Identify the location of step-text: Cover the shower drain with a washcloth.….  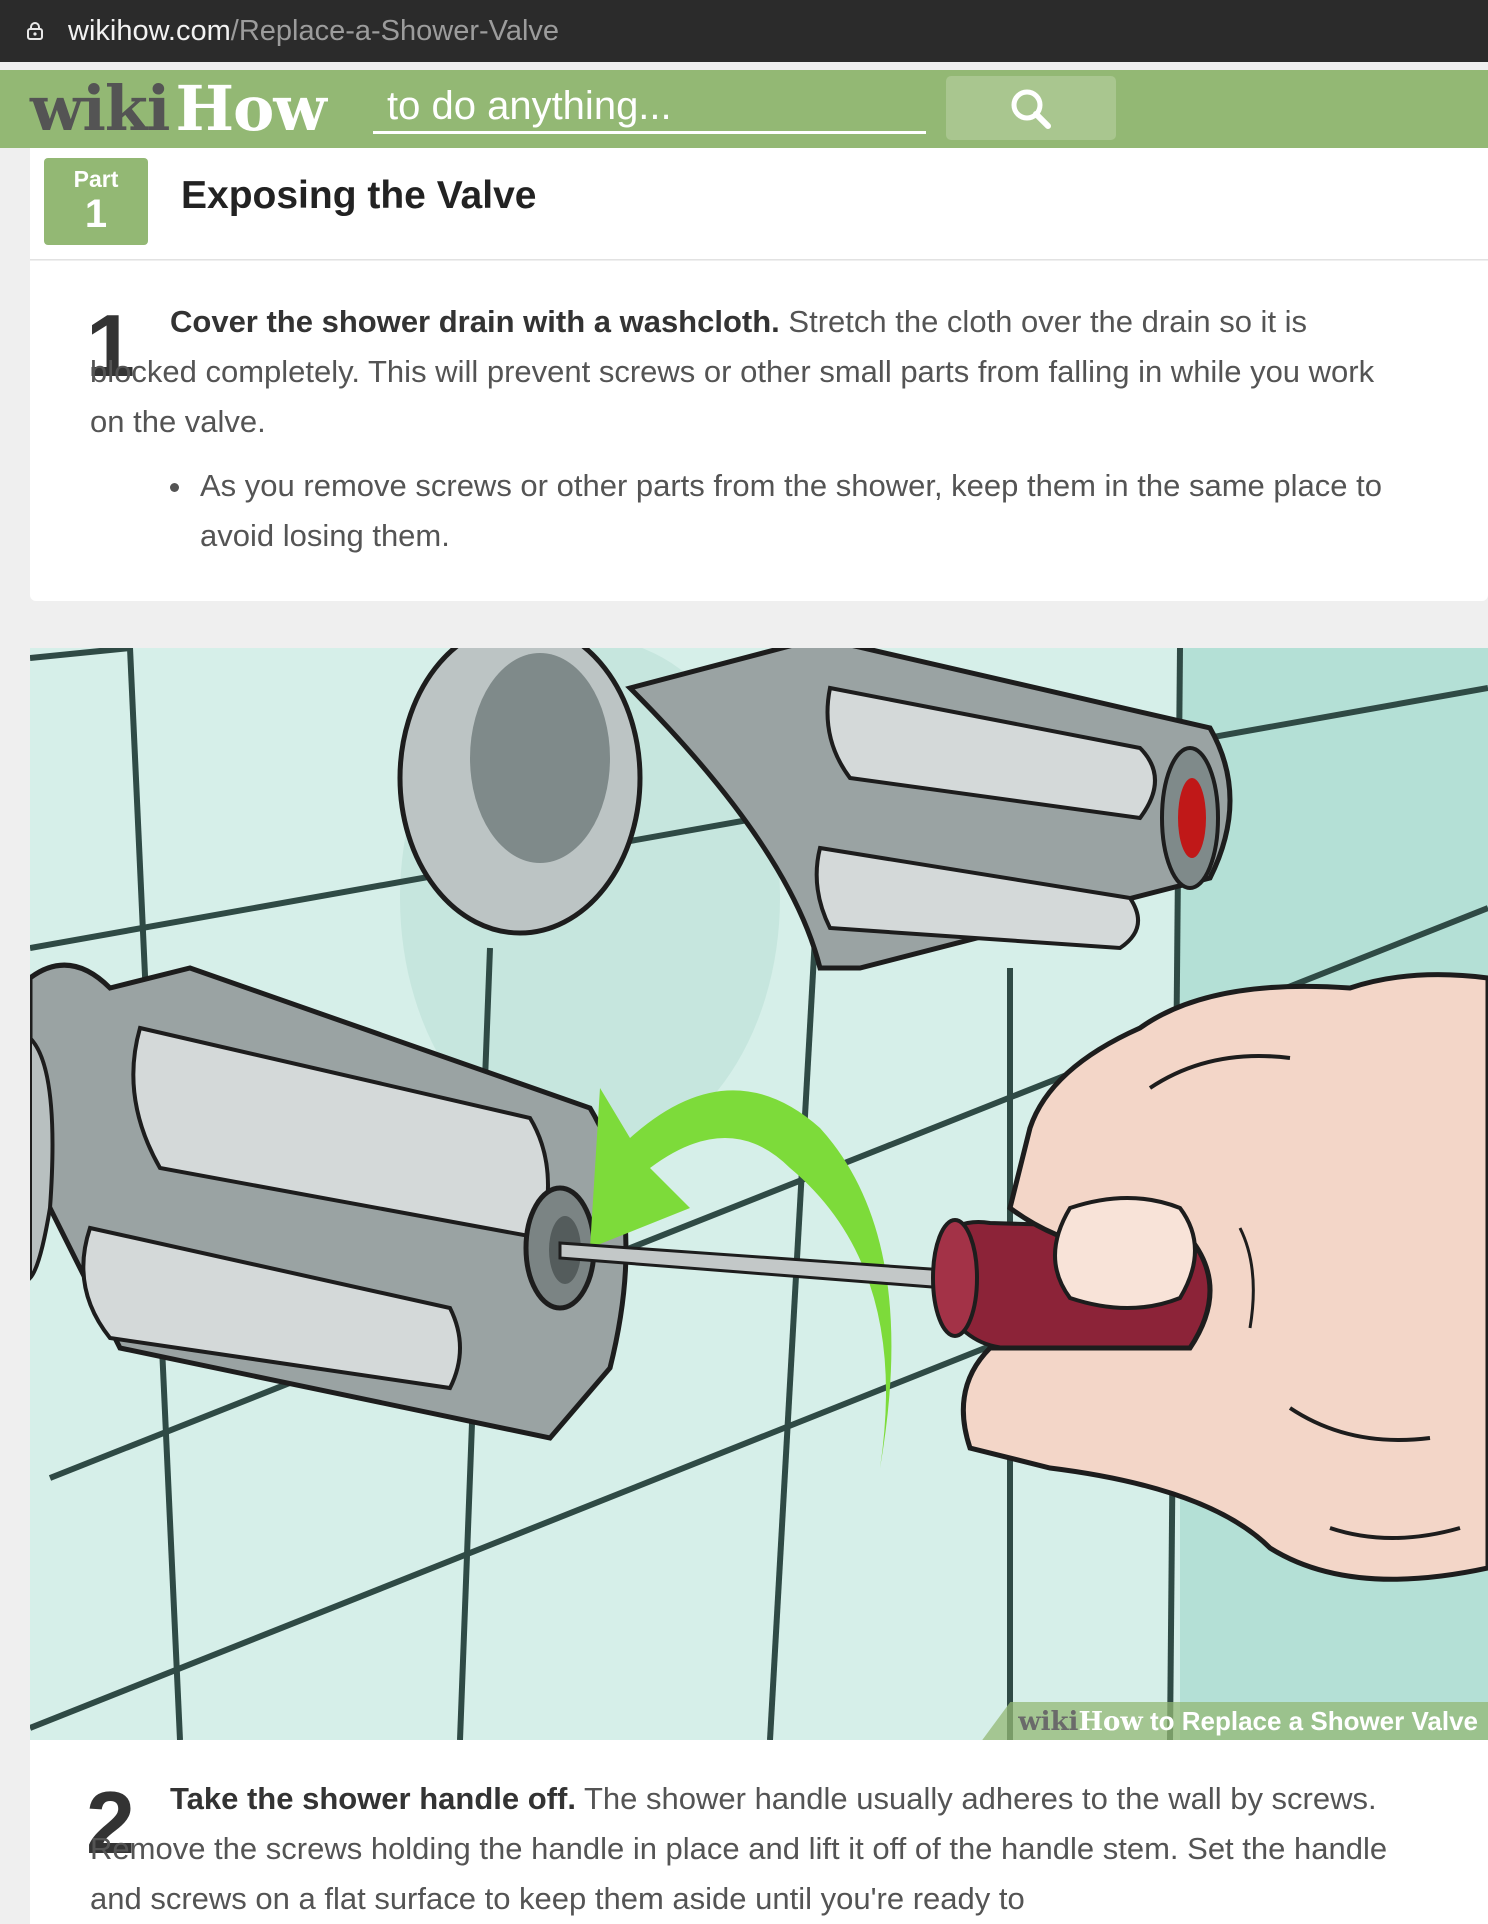
(750, 372).